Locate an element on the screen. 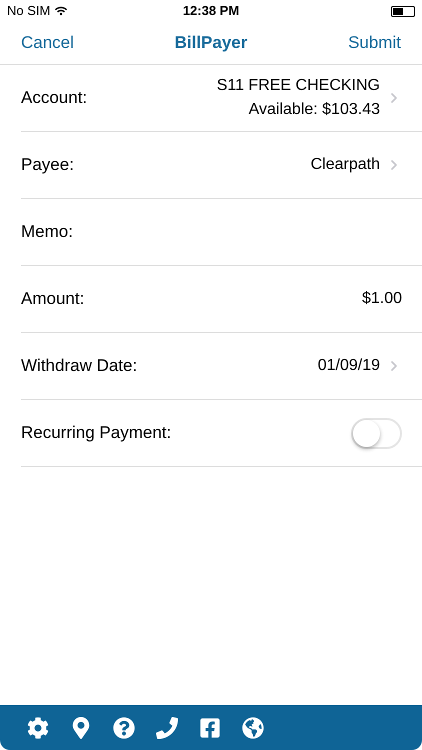 Image resolution: width=422 pixels, height=750 pixels. row-label: Payee: is located at coordinates (47, 165).